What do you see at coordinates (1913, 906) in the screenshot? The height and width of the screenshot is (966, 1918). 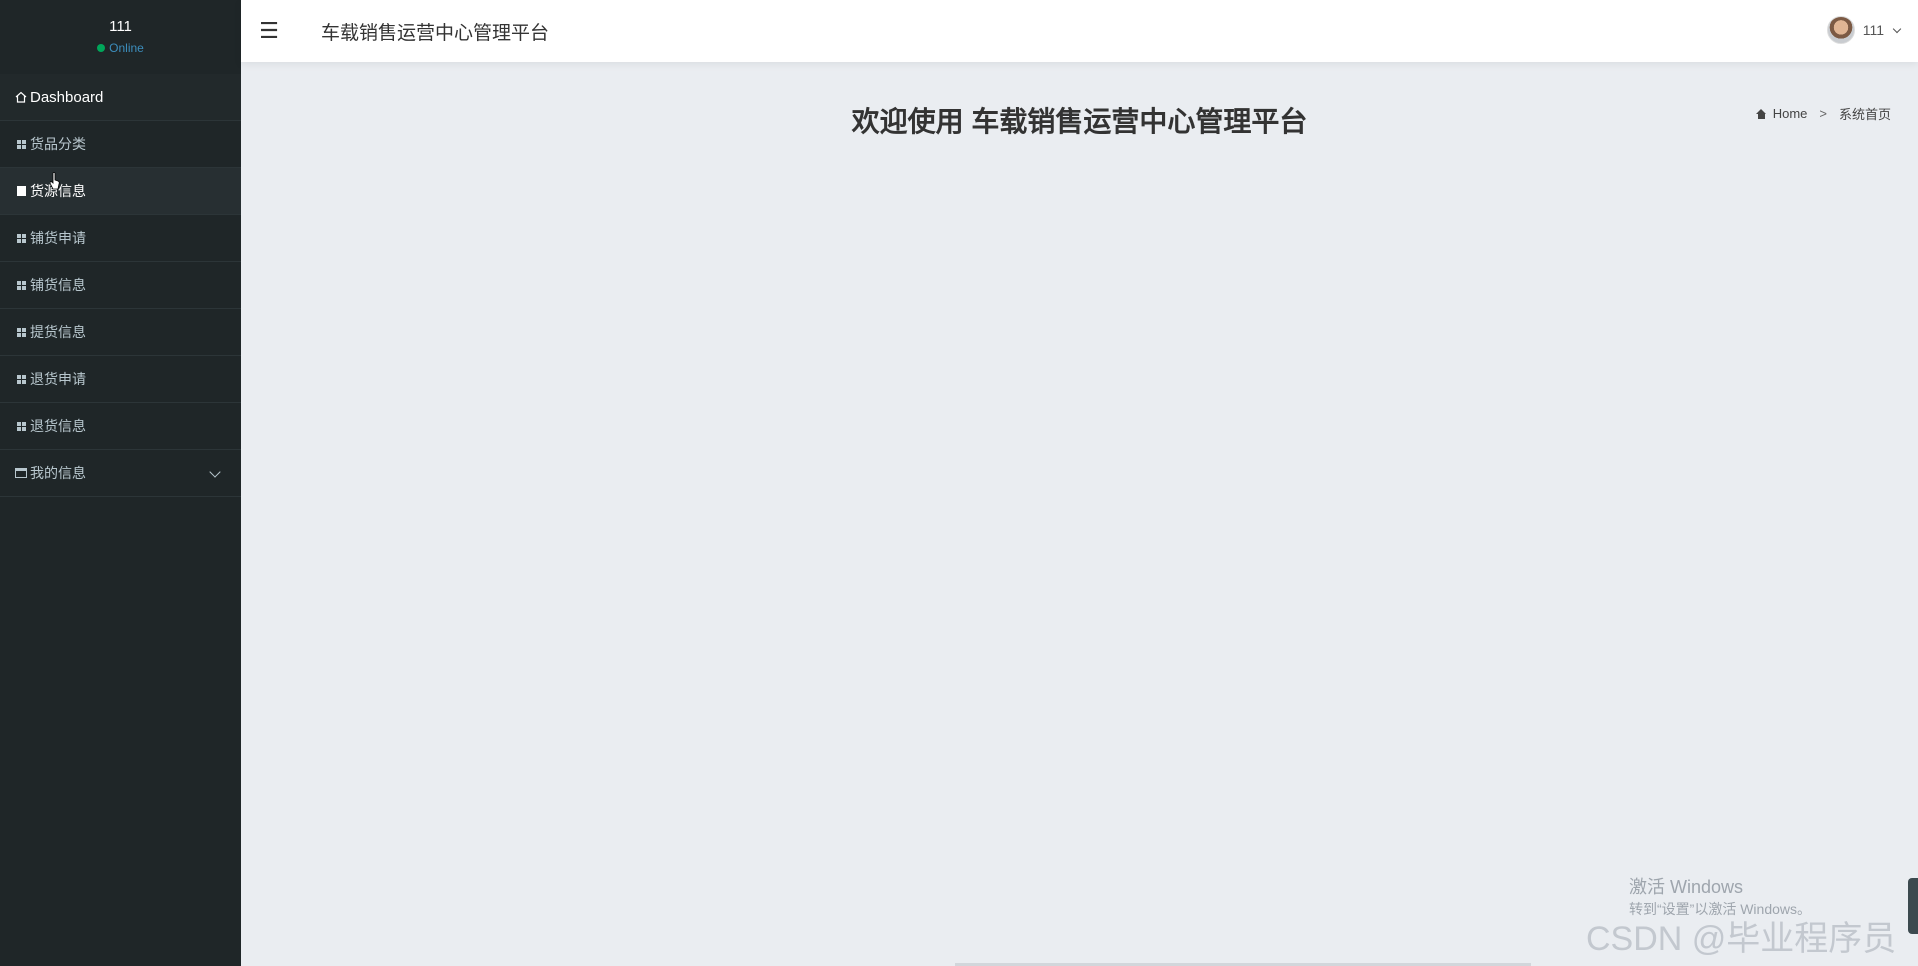 I see `side-tool-tab` at bounding box center [1913, 906].